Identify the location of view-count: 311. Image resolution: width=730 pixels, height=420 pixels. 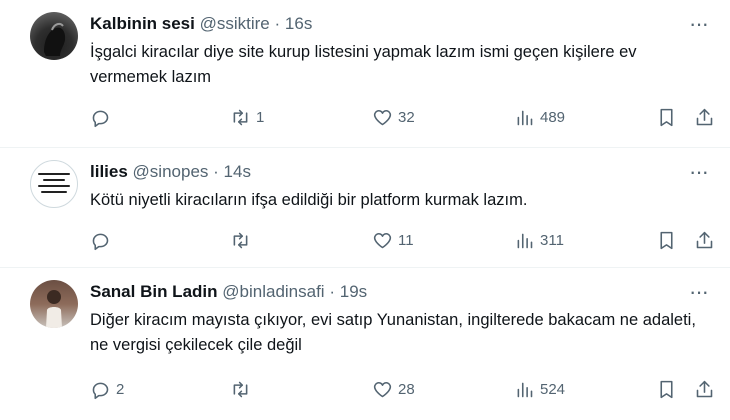
(552, 240).